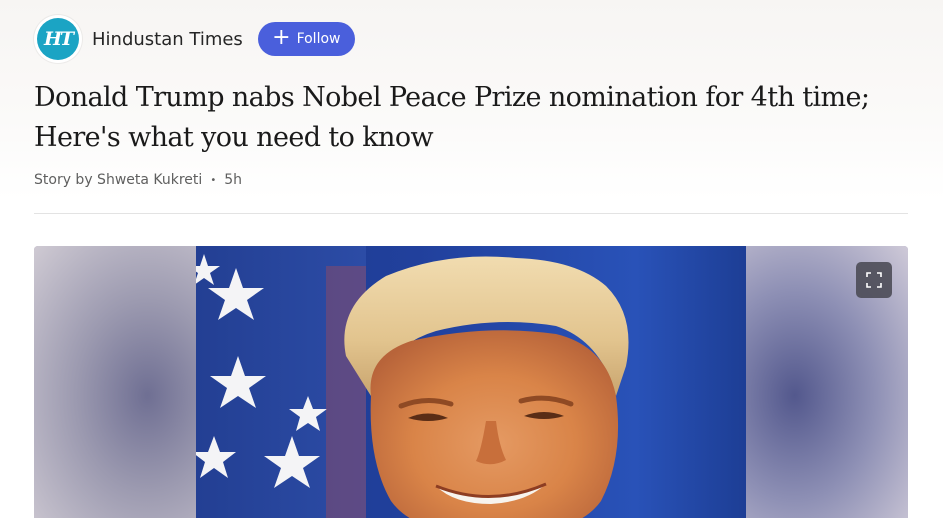 This screenshot has height=518, width=943. Describe the element at coordinates (281, 37) in the screenshot. I see `plus-icon: +` at that location.